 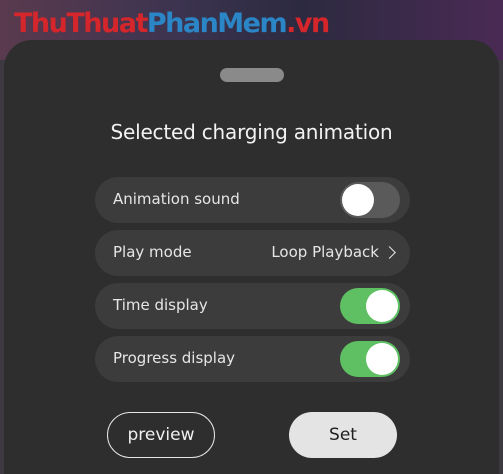 I want to click on sheet-title: Selected charging animation, so click(x=251, y=132).